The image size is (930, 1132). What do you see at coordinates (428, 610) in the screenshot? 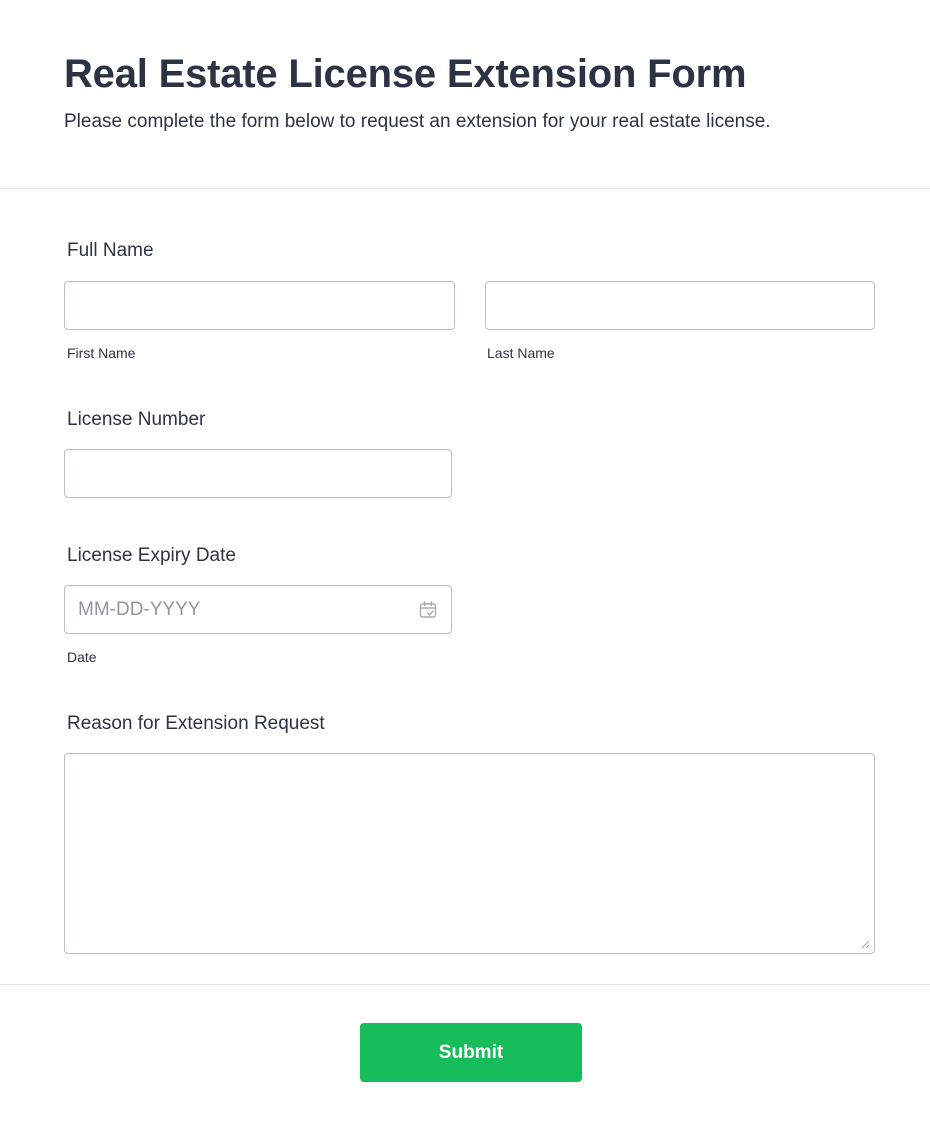
I see `calendar-icon` at bounding box center [428, 610].